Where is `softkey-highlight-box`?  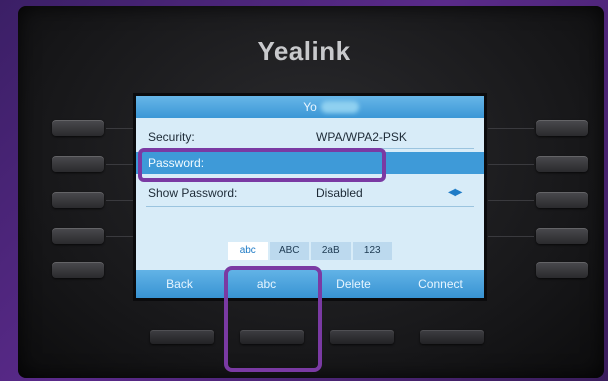
softkey-highlight-box is located at coordinates (273, 319).